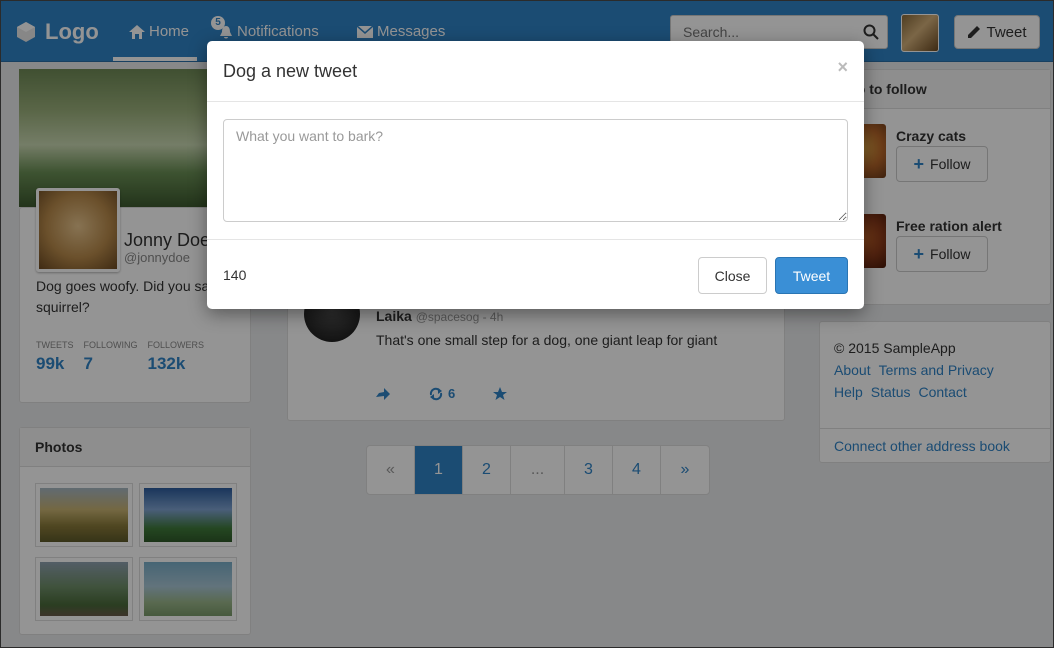 The image size is (1054, 648). Describe the element at coordinates (290, 71) in the screenshot. I see `modal-title: Dog a new tweet` at that location.